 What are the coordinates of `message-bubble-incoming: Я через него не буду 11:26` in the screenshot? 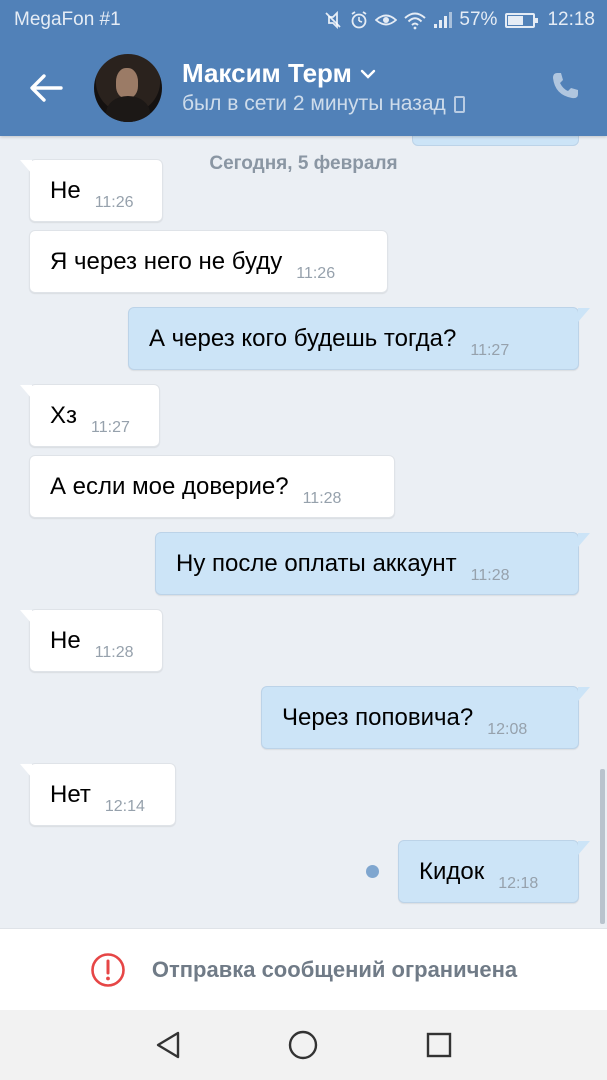 It's located at (208, 261).